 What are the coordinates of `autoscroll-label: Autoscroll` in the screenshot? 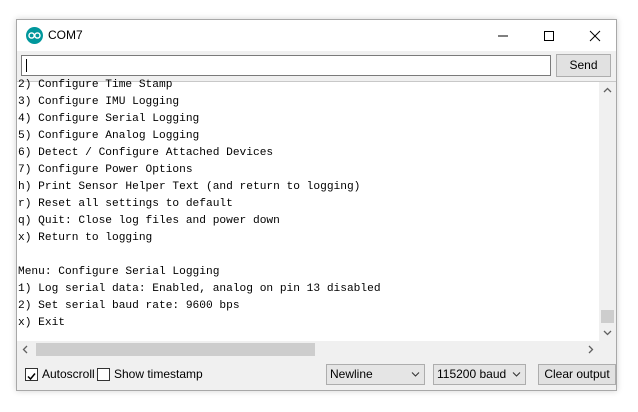 It's located at (68, 374).